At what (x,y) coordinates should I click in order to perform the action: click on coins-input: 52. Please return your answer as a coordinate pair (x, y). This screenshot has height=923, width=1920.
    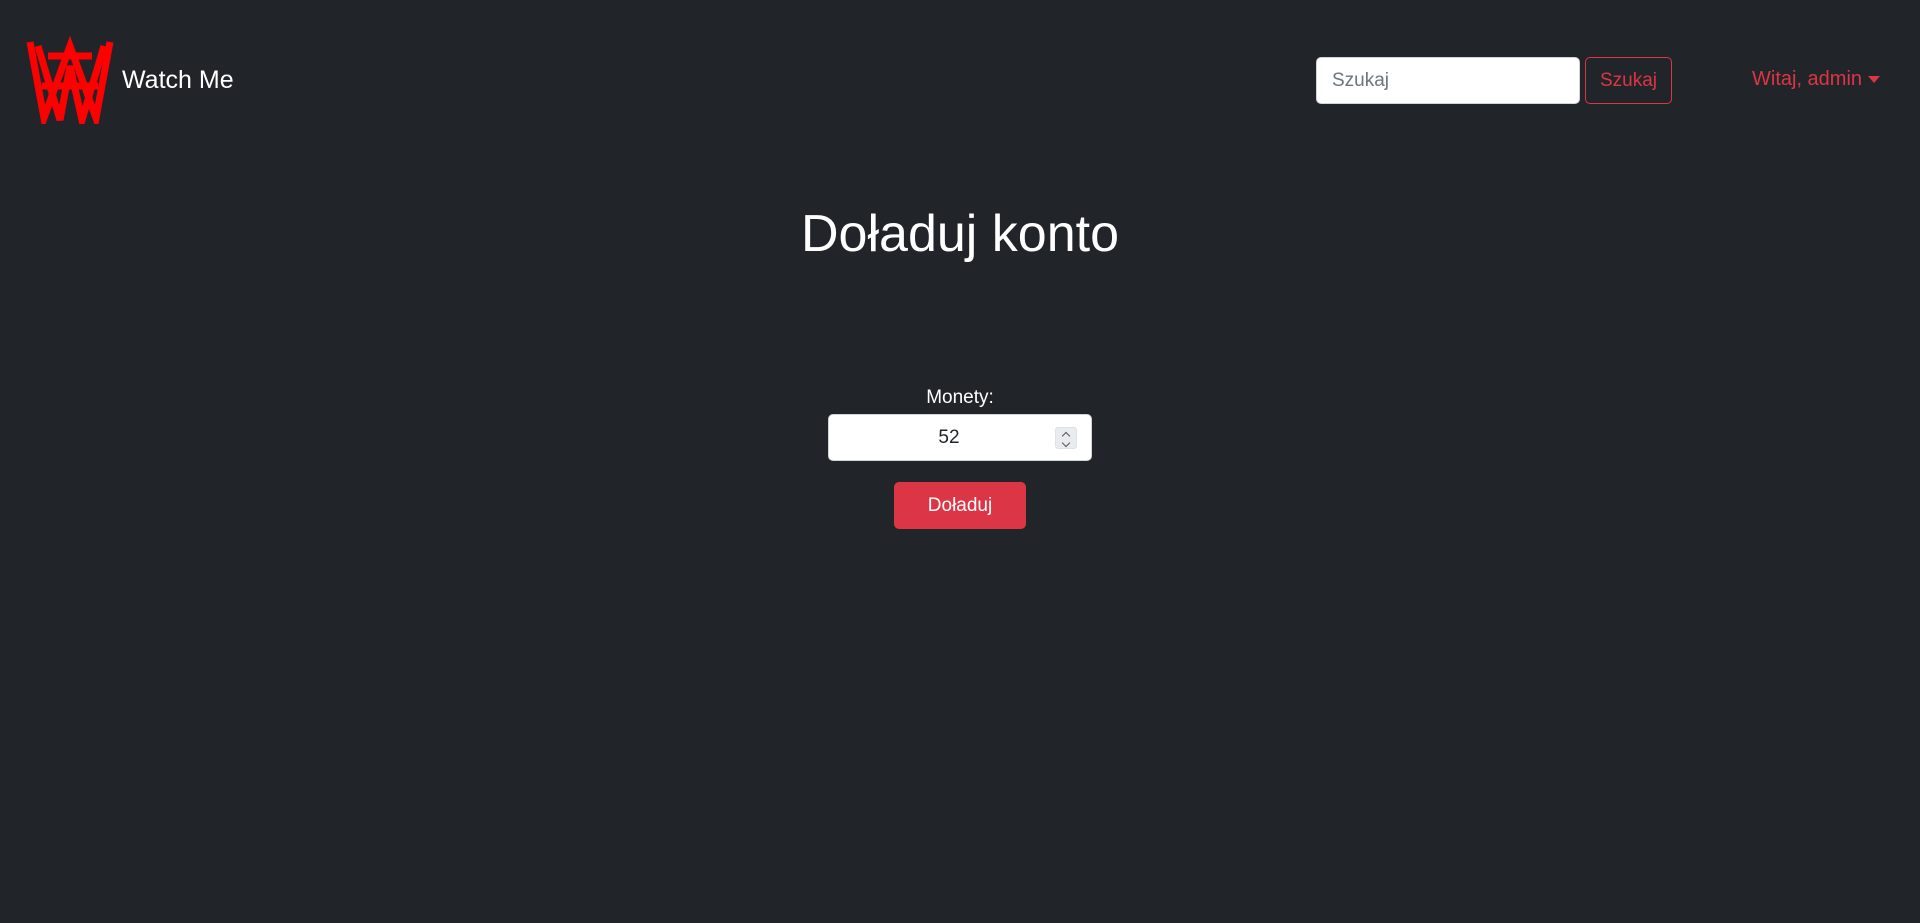
    Looking at the image, I should click on (960, 437).